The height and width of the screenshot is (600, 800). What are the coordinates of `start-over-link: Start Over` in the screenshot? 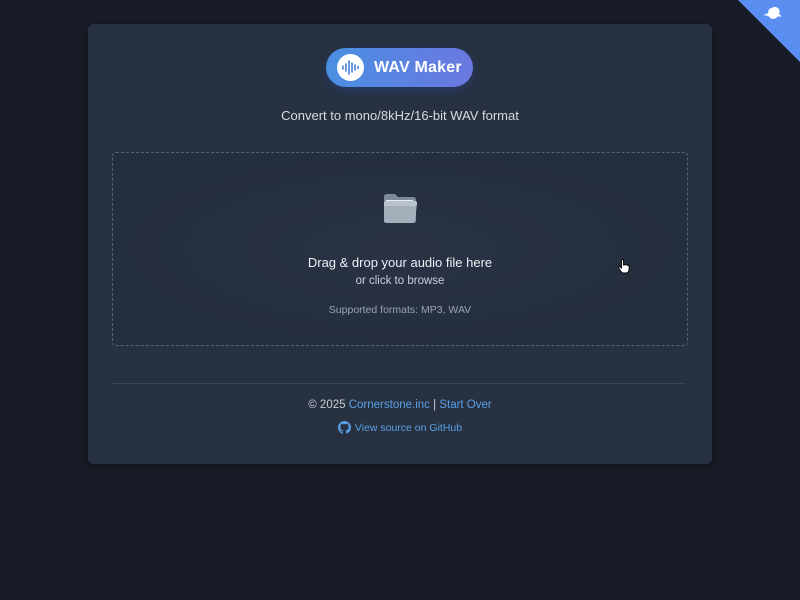 It's located at (465, 405).